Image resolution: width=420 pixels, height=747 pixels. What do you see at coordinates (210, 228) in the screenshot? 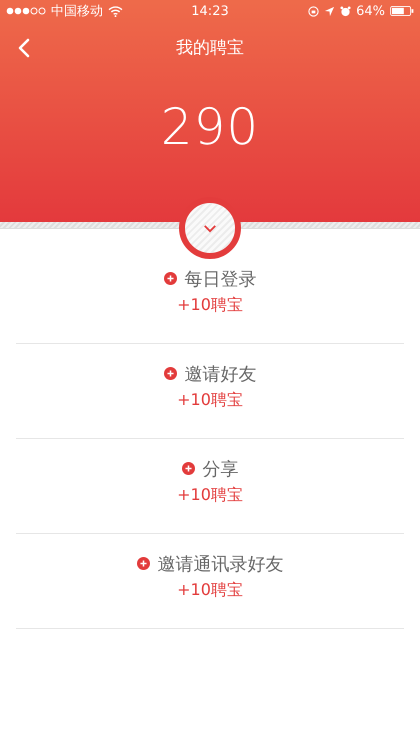
I see `chevron-down-icon` at bounding box center [210, 228].